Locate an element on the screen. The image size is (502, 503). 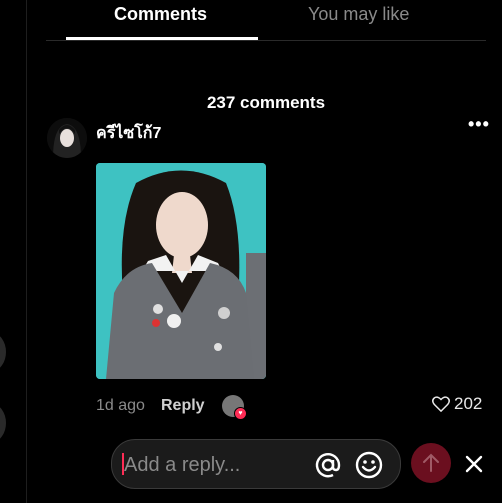
active-tab-indicator is located at coordinates (162, 38).